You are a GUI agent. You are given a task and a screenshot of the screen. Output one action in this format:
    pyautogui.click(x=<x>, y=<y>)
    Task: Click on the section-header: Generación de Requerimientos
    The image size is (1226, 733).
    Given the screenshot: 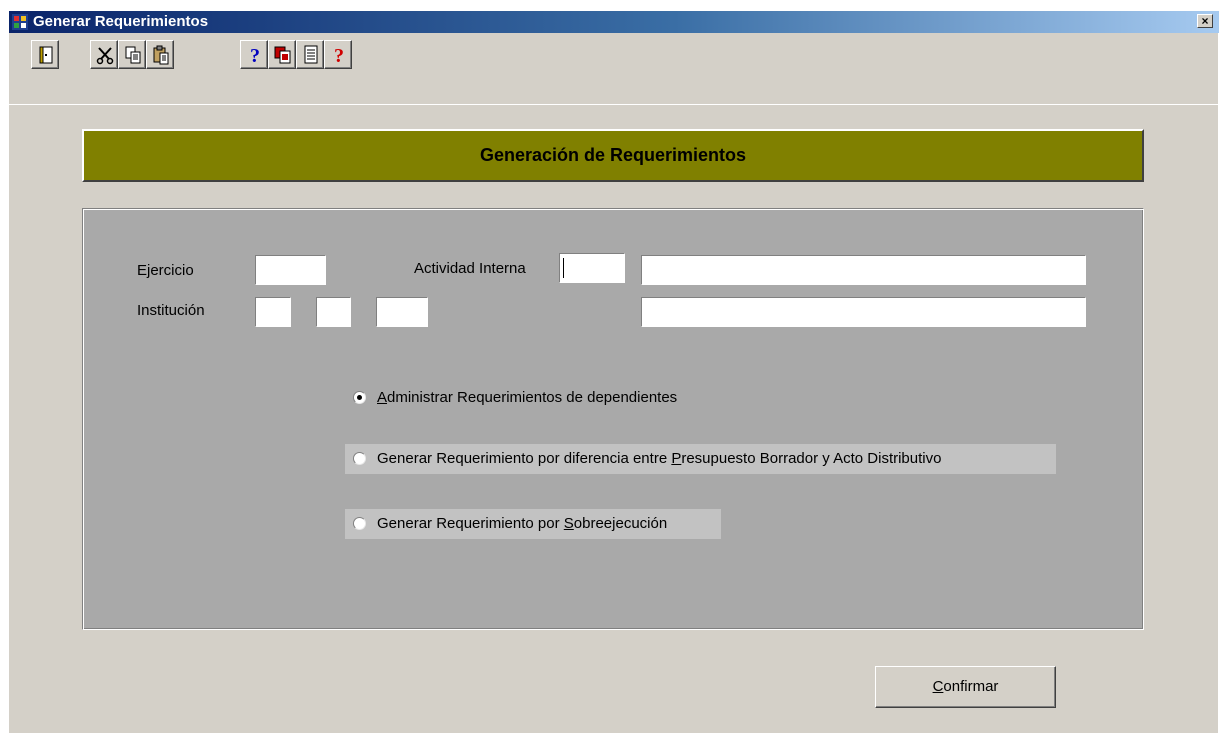 What is the action you would take?
    pyautogui.click(x=613, y=155)
    